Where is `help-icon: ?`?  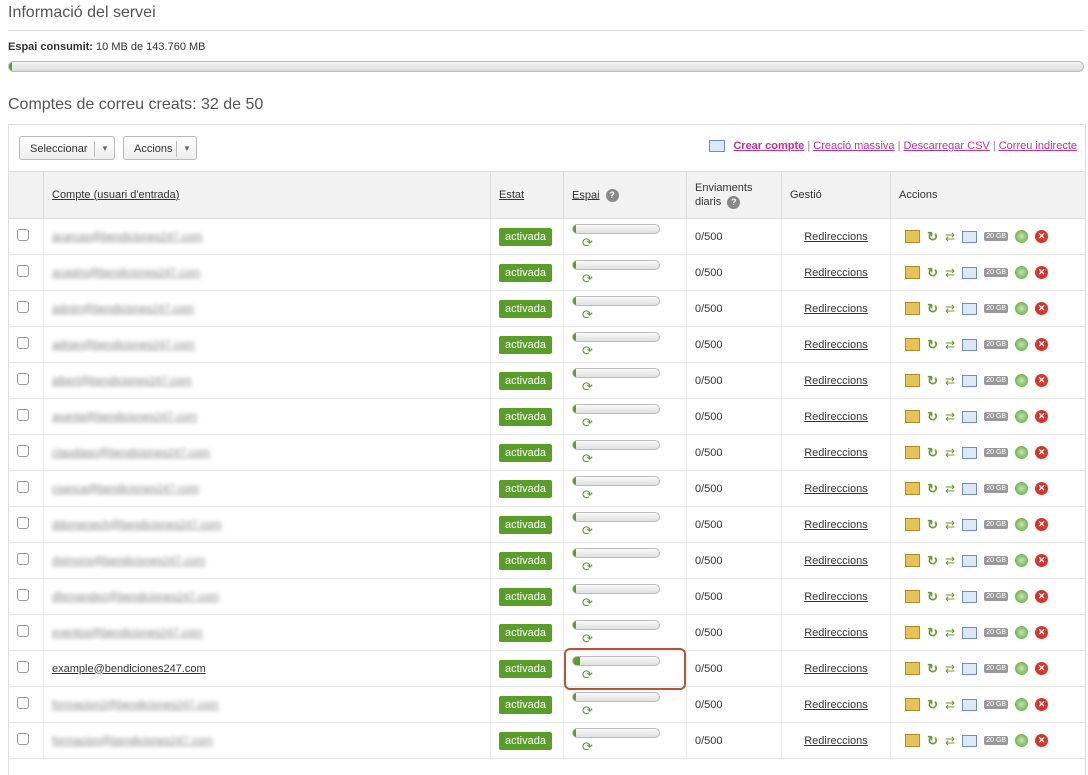 help-icon: ? is located at coordinates (612, 195).